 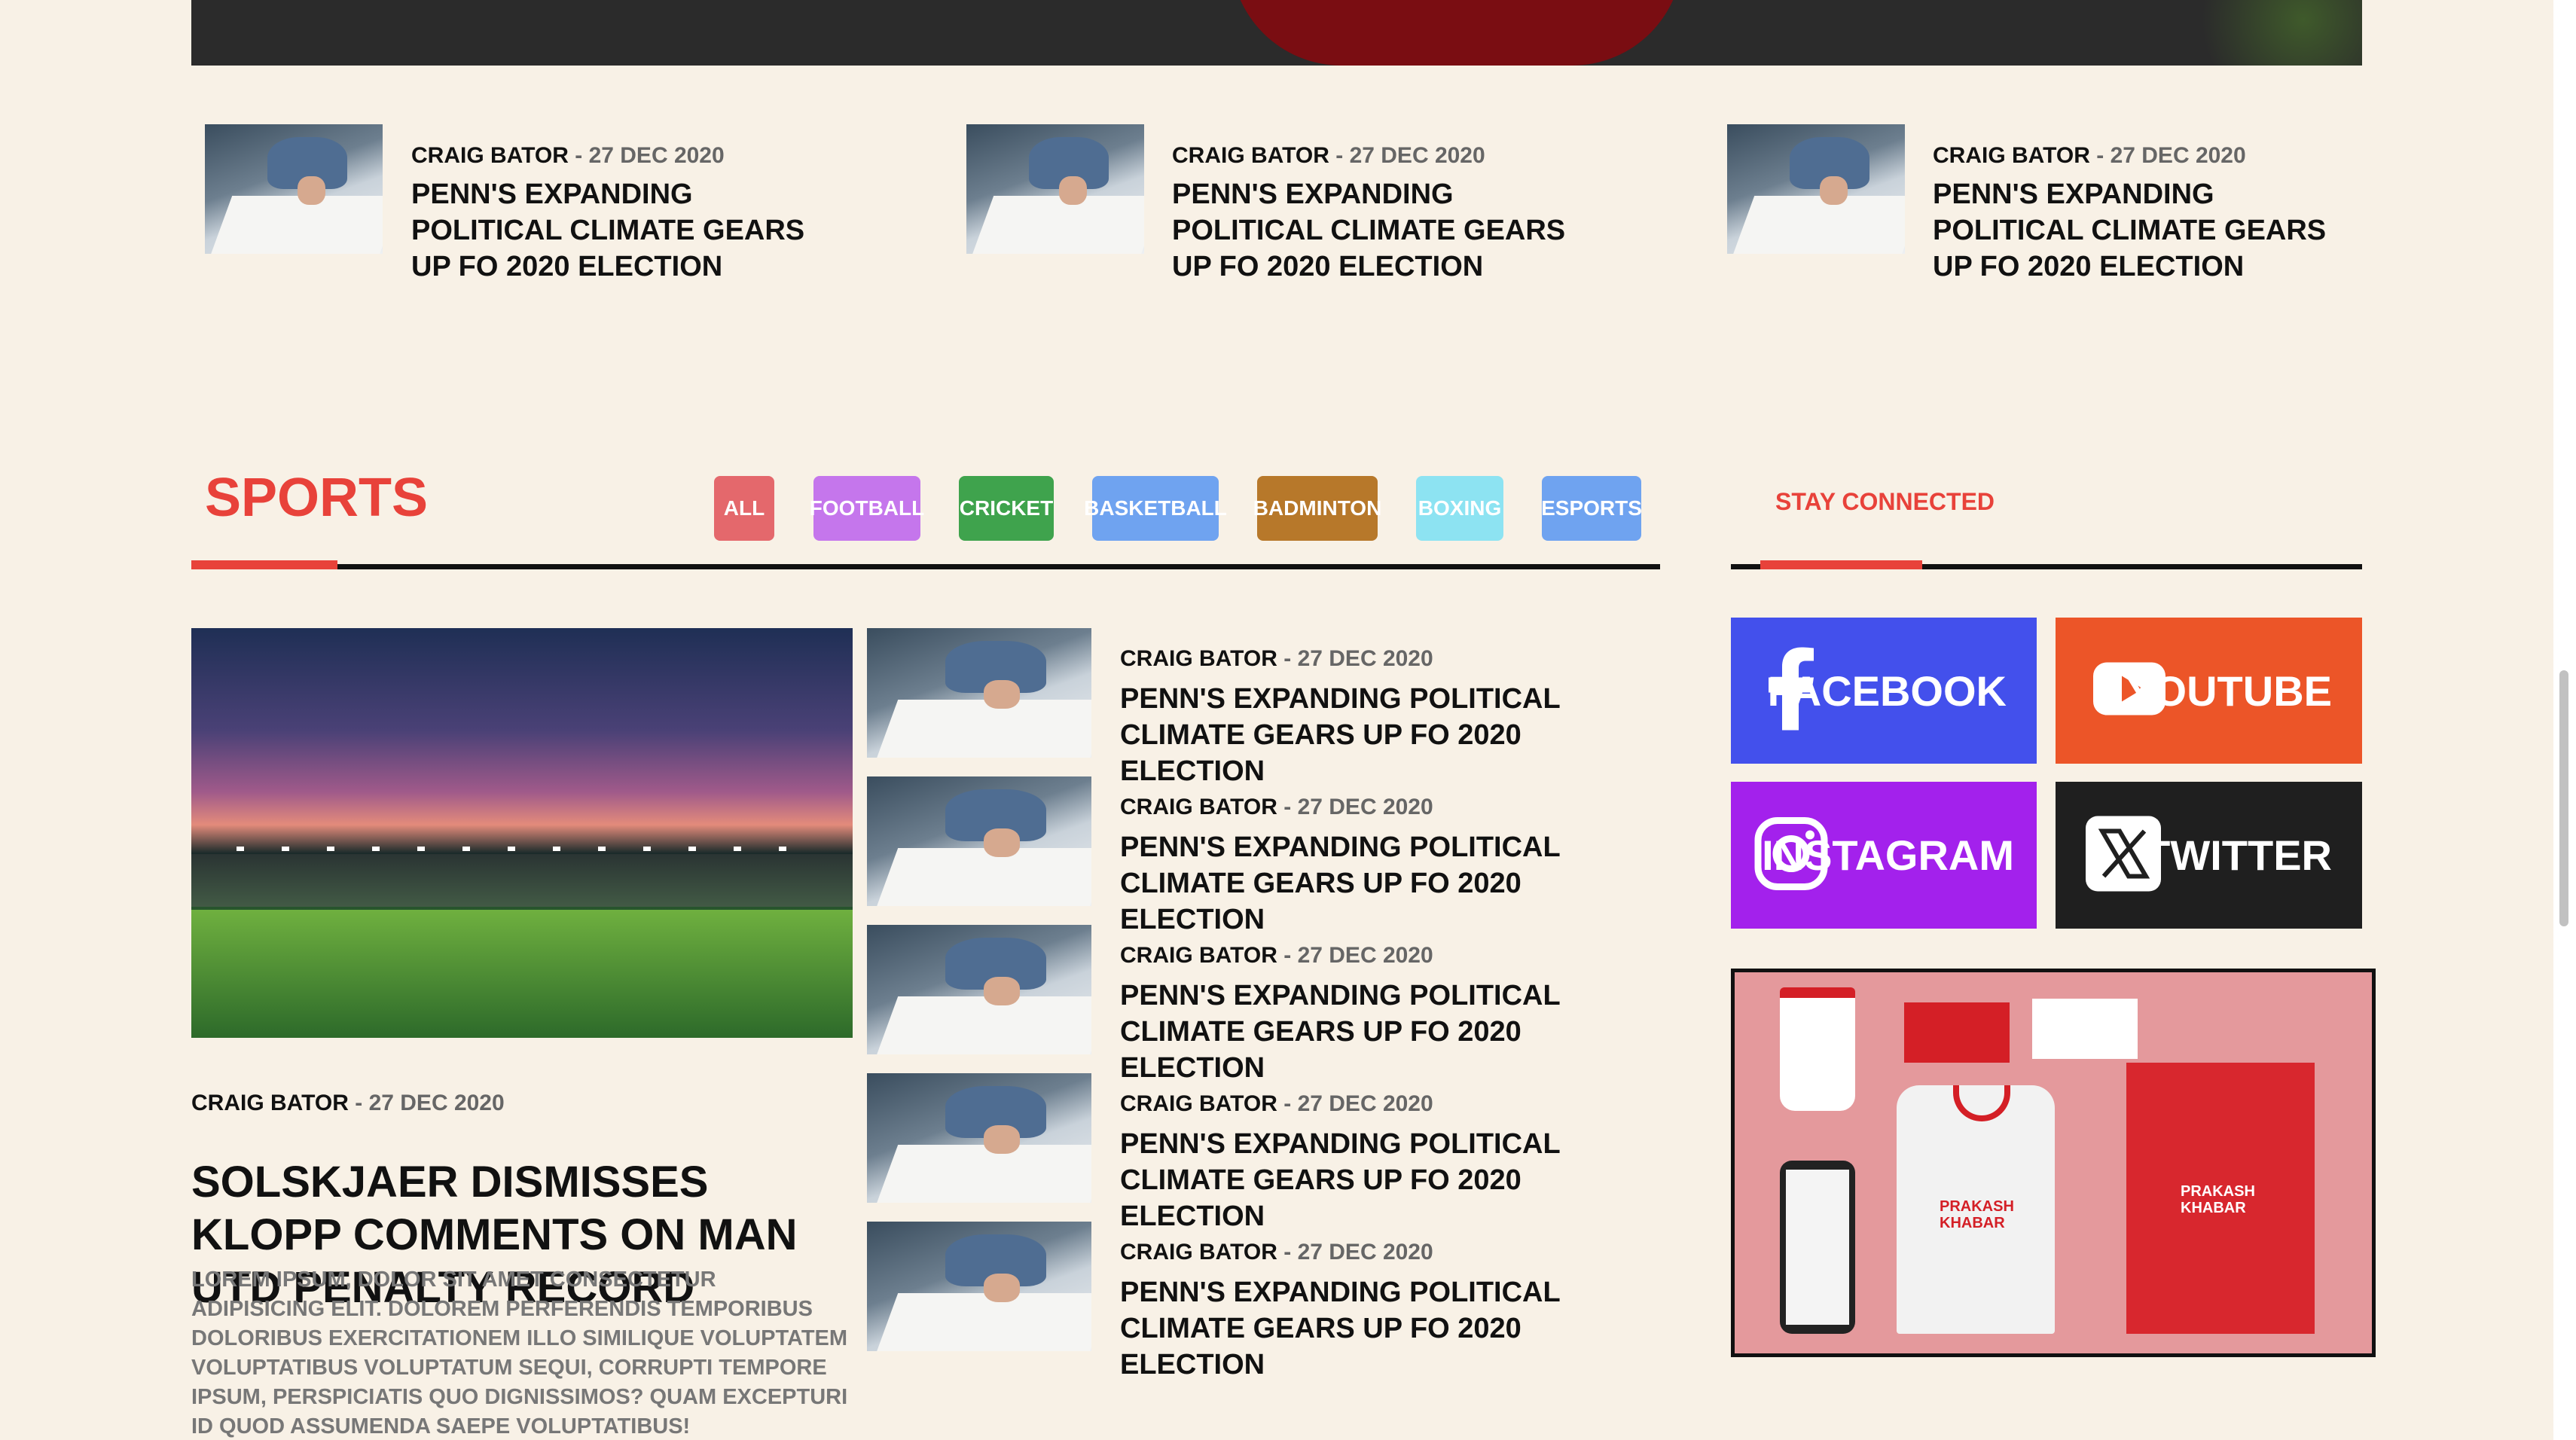 I want to click on instagram-label: INSTAGRAM, so click(x=1888, y=855).